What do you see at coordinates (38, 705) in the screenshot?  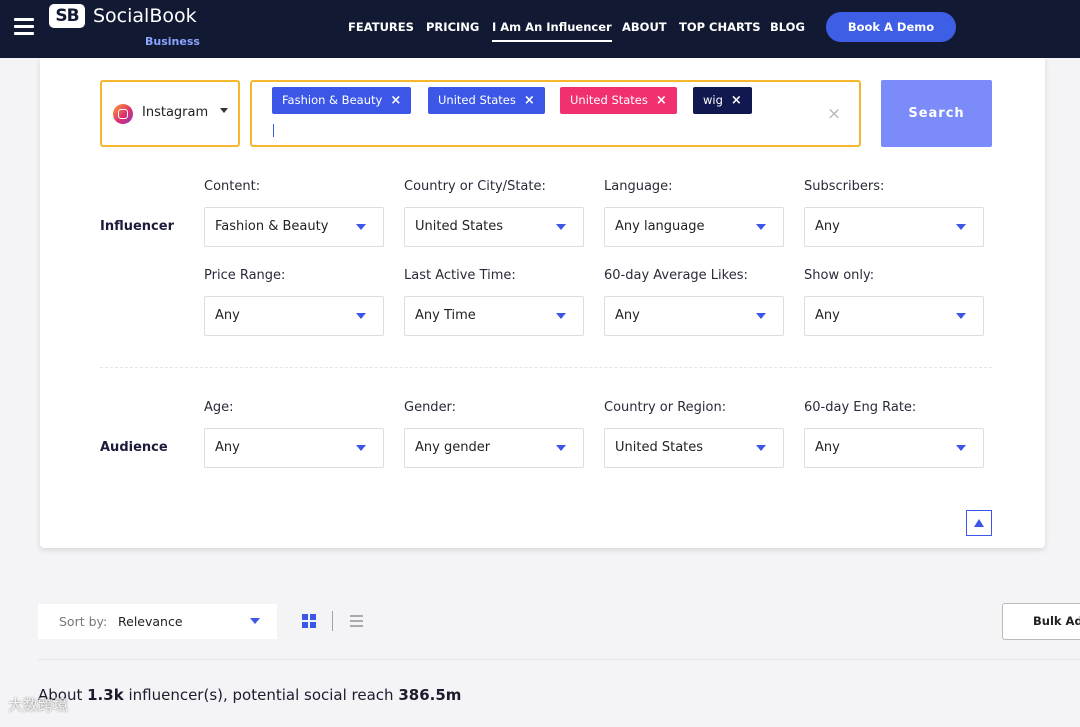 I see `watermark: 大数跨境` at bounding box center [38, 705].